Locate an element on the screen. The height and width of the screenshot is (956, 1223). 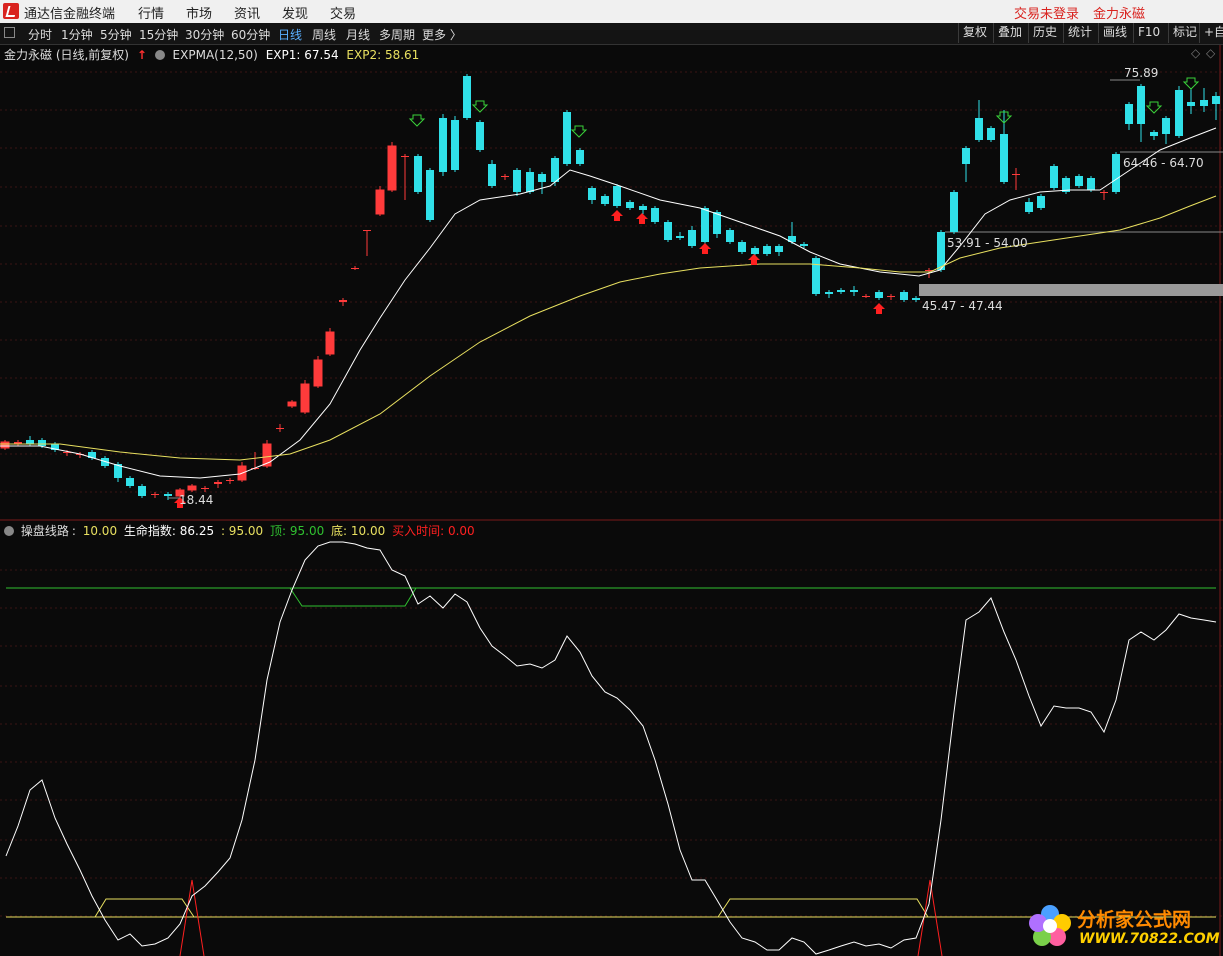
period-15min: 15分钟 is located at coordinates (158, 34).